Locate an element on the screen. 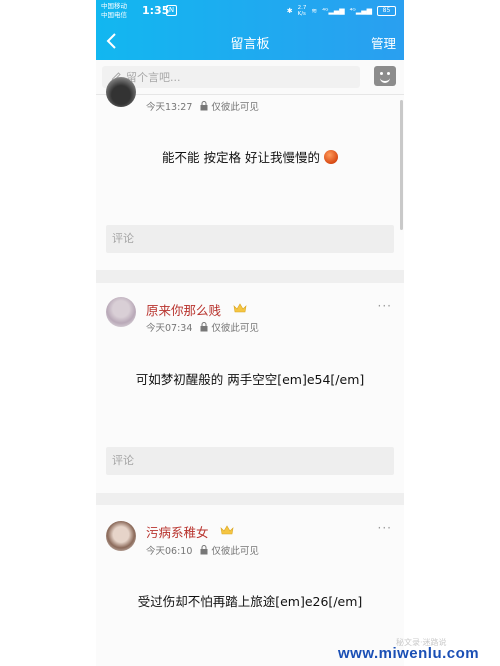 The width and height of the screenshot is (500, 666). watermark: www.miwenlu.com is located at coordinates (409, 653).